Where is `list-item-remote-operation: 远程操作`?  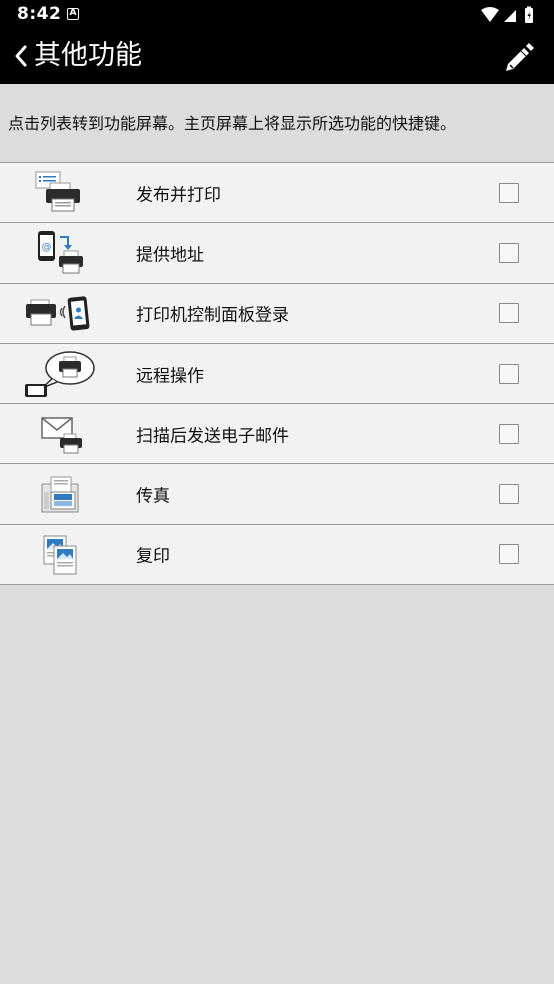
list-item-remote-operation: 远程操作 is located at coordinates (277, 374).